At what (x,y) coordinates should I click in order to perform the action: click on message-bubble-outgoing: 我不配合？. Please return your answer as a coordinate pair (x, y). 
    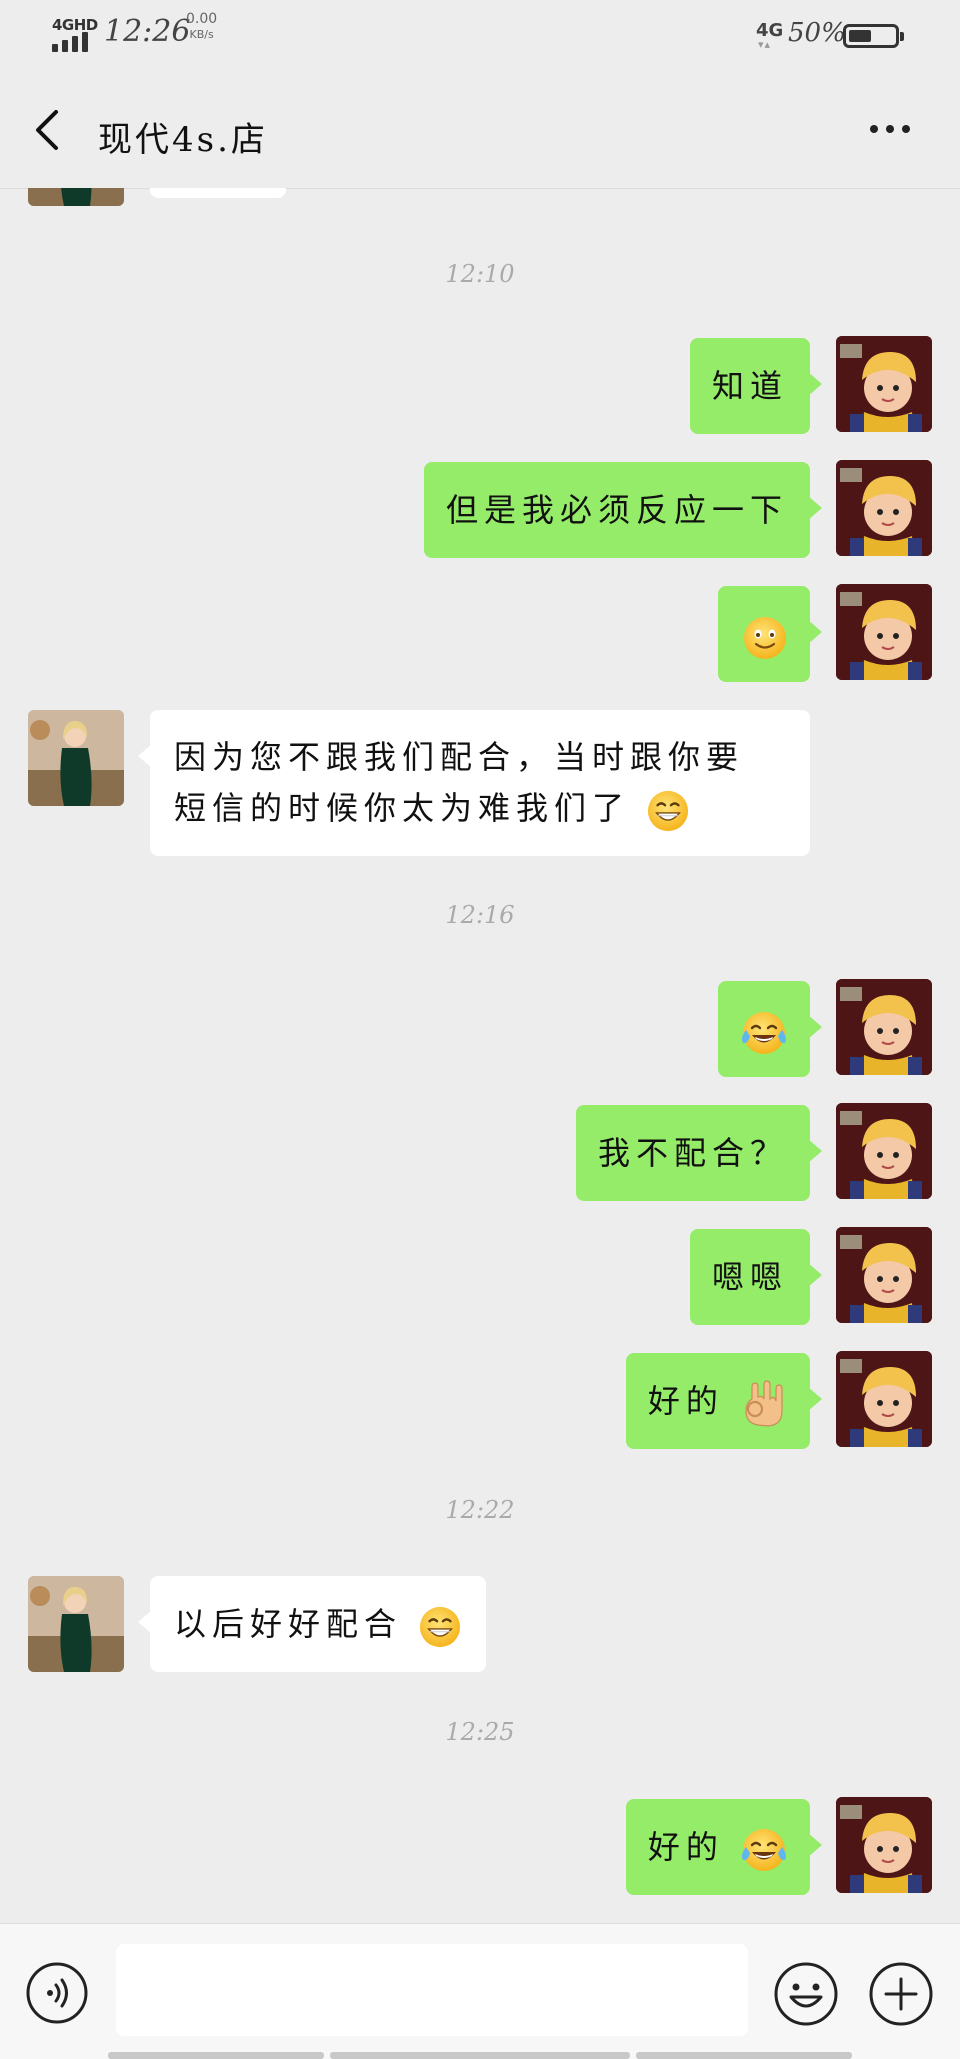
    Looking at the image, I should click on (699, 1153).